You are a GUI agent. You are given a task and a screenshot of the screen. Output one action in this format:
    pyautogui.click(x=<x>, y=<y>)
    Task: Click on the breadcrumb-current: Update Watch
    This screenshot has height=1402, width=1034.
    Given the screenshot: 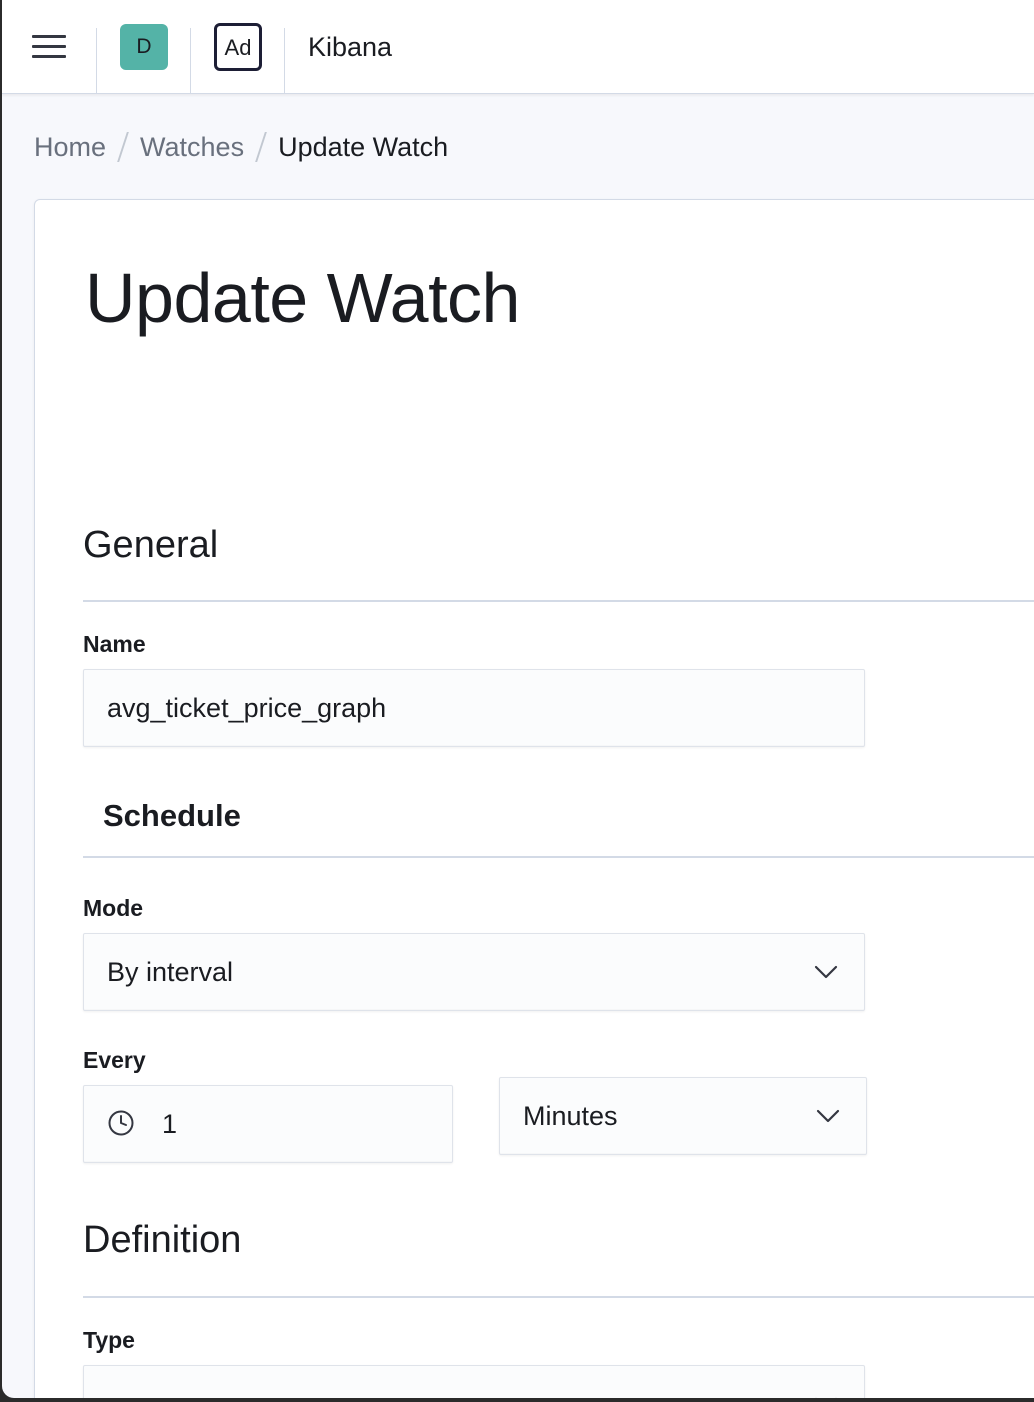 What is the action you would take?
    pyautogui.click(x=363, y=146)
    